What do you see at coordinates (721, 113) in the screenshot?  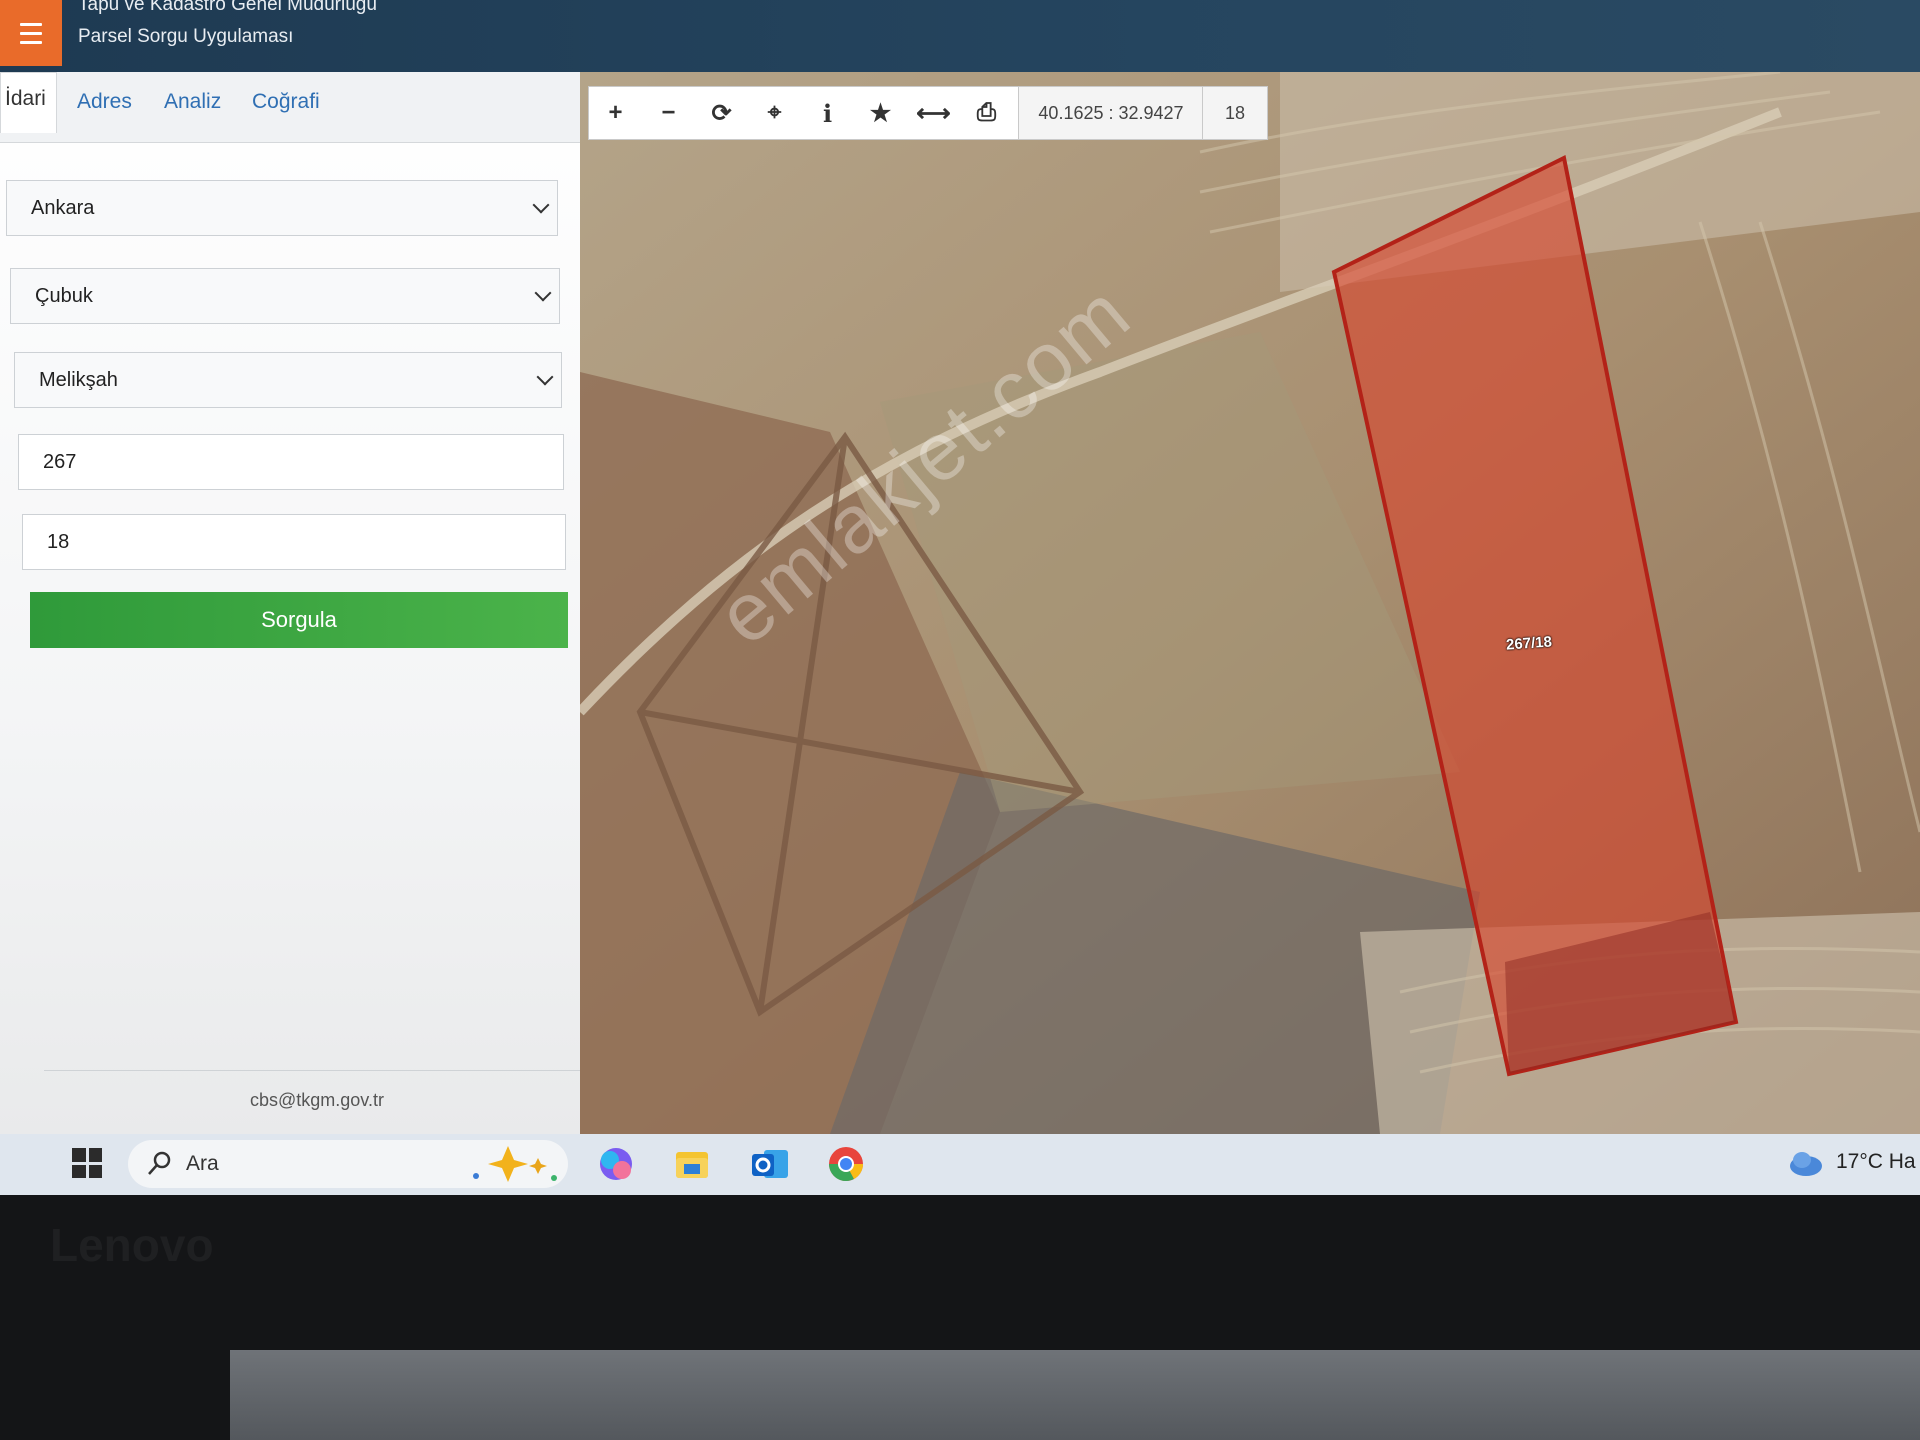 I see `refresh-icon: ⟳` at bounding box center [721, 113].